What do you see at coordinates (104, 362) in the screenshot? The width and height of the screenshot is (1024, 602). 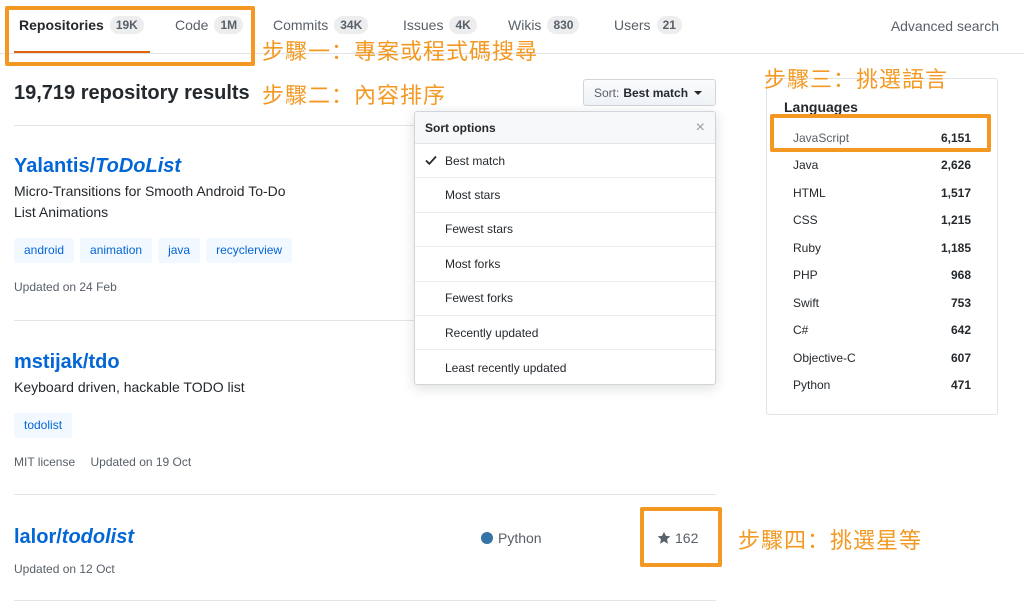 I see `repo-name: tdo` at bounding box center [104, 362].